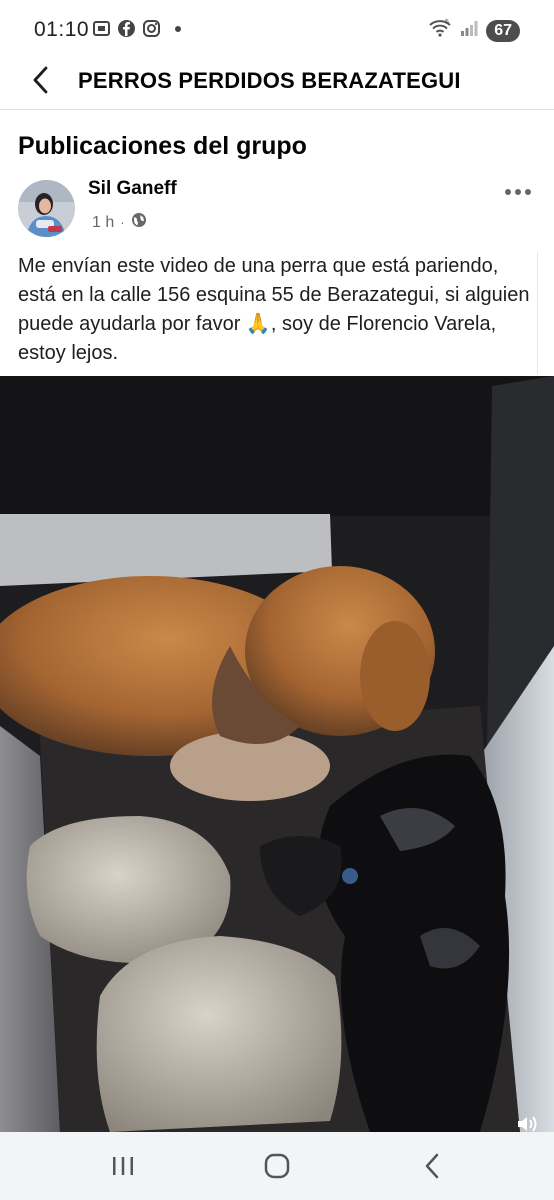 This screenshot has height=1200, width=554. I want to click on group-title: PERROS PERDIDOS BERAZATEGUI, so click(269, 81).